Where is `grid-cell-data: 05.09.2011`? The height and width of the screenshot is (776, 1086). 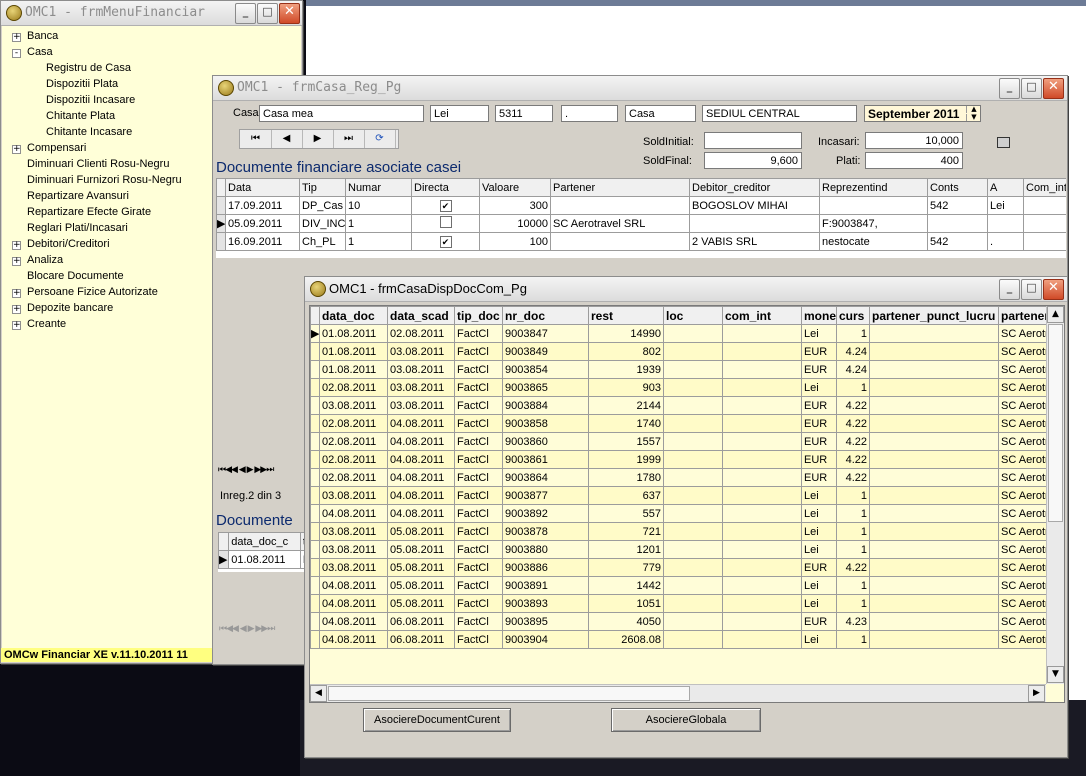 grid-cell-data: 05.09.2011 is located at coordinates (262, 223).